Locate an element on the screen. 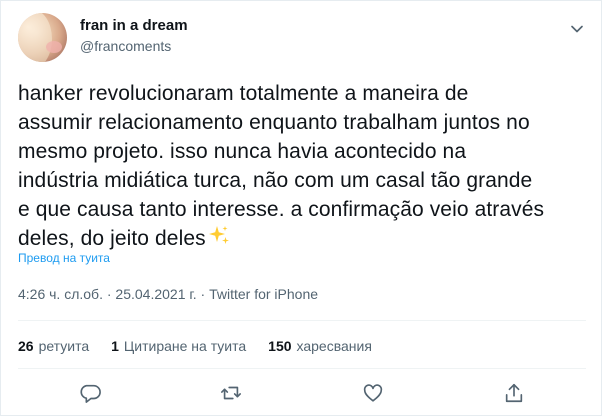 Image resolution: width=602 pixels, height=416 pixels. avatar is located at coordinates (42, 37).